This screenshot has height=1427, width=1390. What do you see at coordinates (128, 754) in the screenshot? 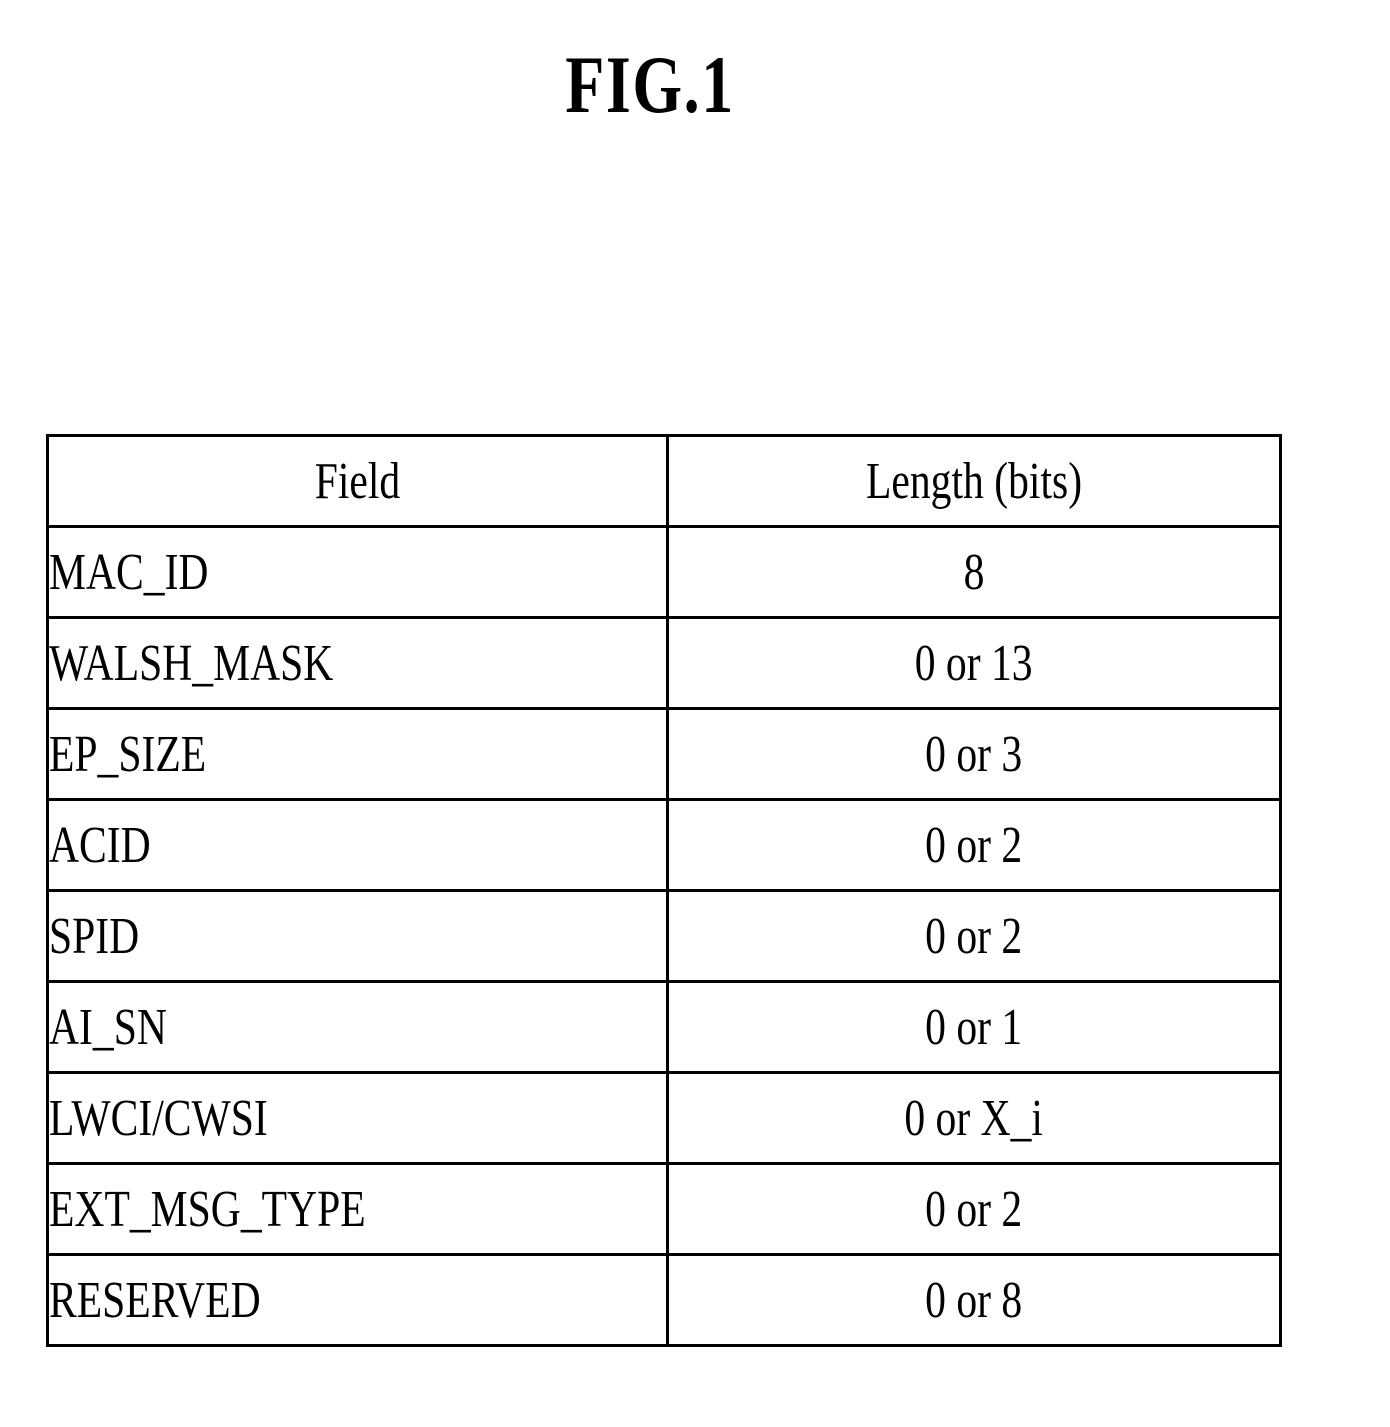
I see `field-name: EP_SIZE` at bounding box center [128, 754].